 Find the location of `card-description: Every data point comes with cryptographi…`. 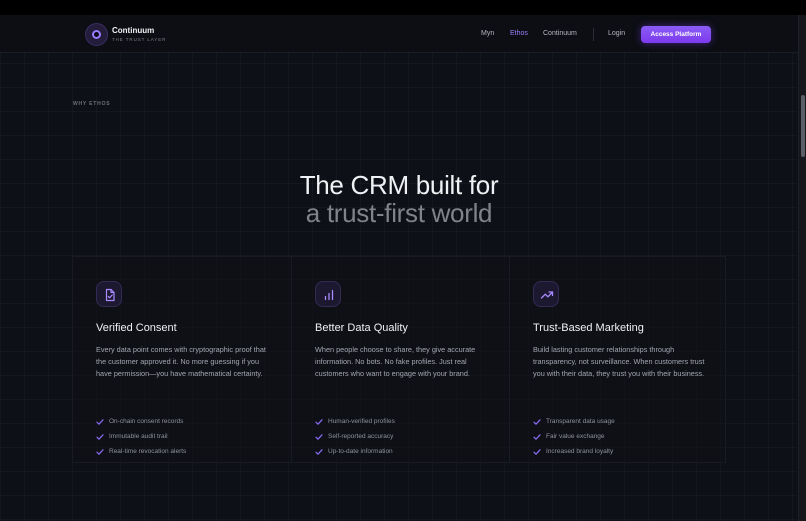

card-description: Every data point comes with cryptographi… is located at coordinates (181, 362).